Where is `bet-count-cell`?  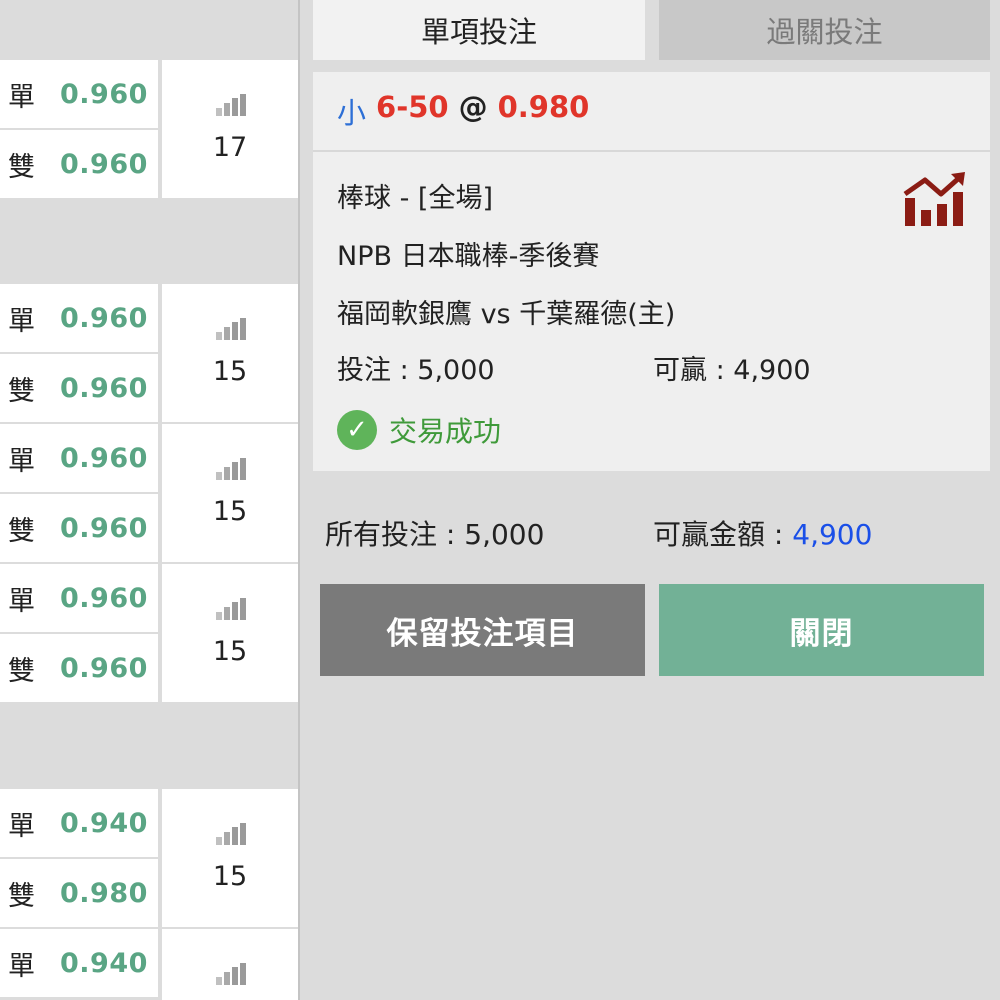
bet-count-cell is located at coordinates (230, 964).